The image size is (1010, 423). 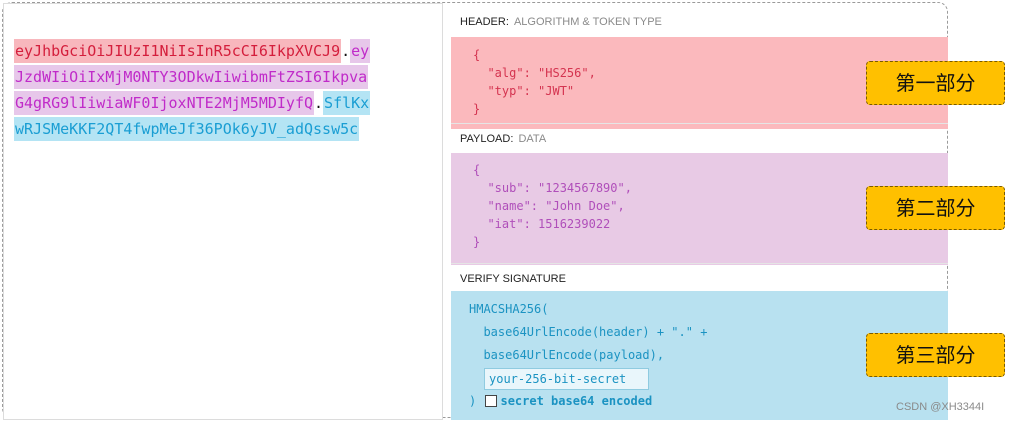 What do you see at coordinates (191, 77) in the screenshot?
I see `token-segment-purple: JzdWIiOiIxMjM0NTY3ODkwIiwibmFtZSI6Ikpva` at bounding box center [191, 77].